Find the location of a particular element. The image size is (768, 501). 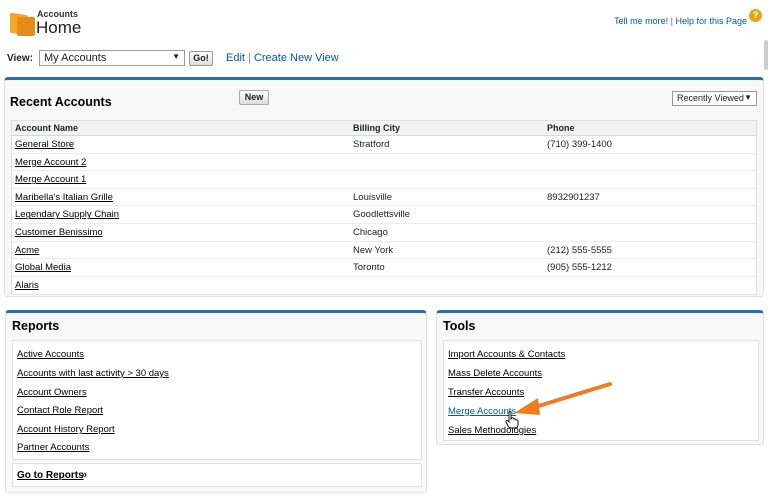

report-link: Account Owners is located at coordinates (52, 392).